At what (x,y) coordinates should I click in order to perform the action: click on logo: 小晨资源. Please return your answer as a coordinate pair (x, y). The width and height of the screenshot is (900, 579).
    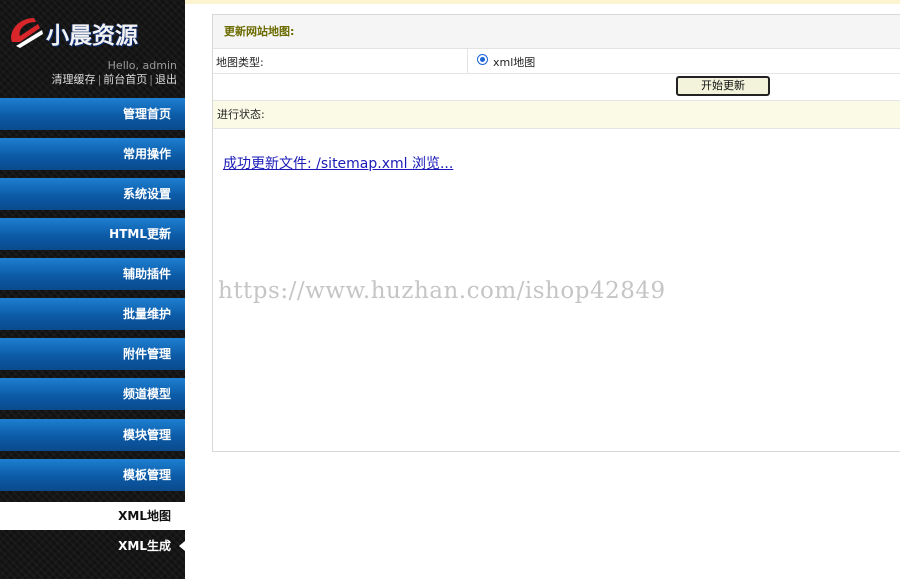
    Looking at the image, I should click on (91, 32).